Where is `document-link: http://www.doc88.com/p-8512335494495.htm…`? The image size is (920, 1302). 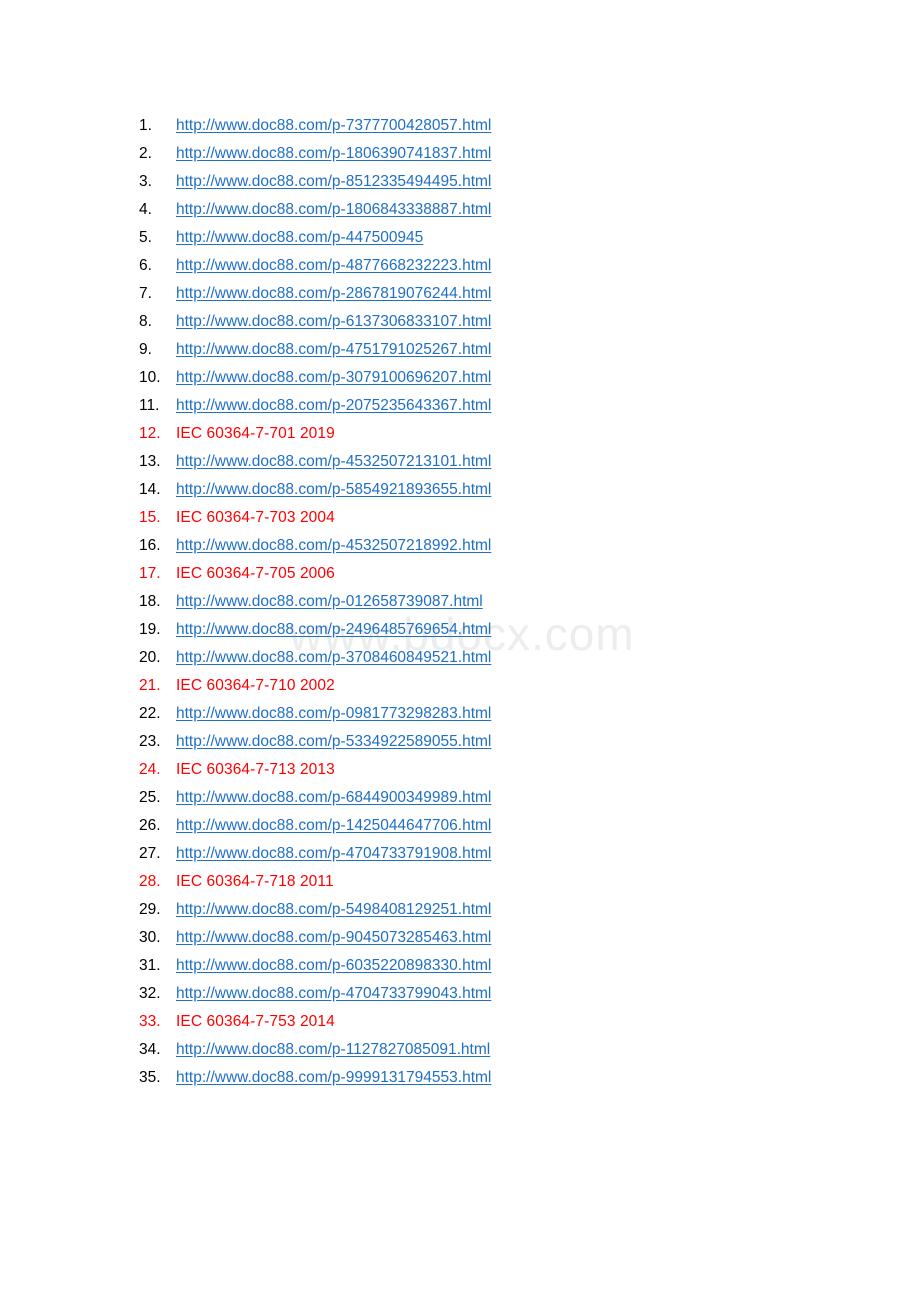
document-link: http://www.doc88.com/p-8512335494495.htm… is located at coordinates (333, 181).